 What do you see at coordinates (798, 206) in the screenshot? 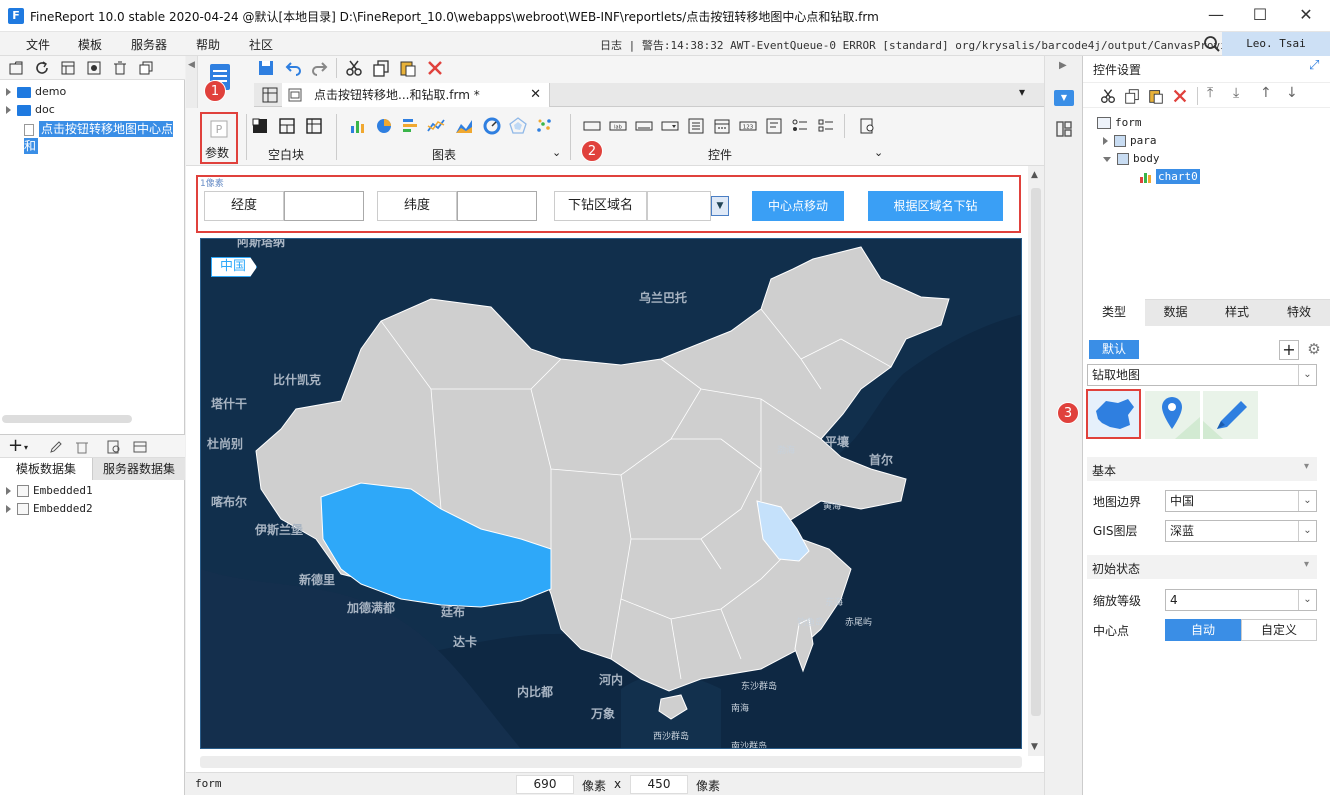
I see `center-move-button: 中心点移动` at bounding box center [798, 206].